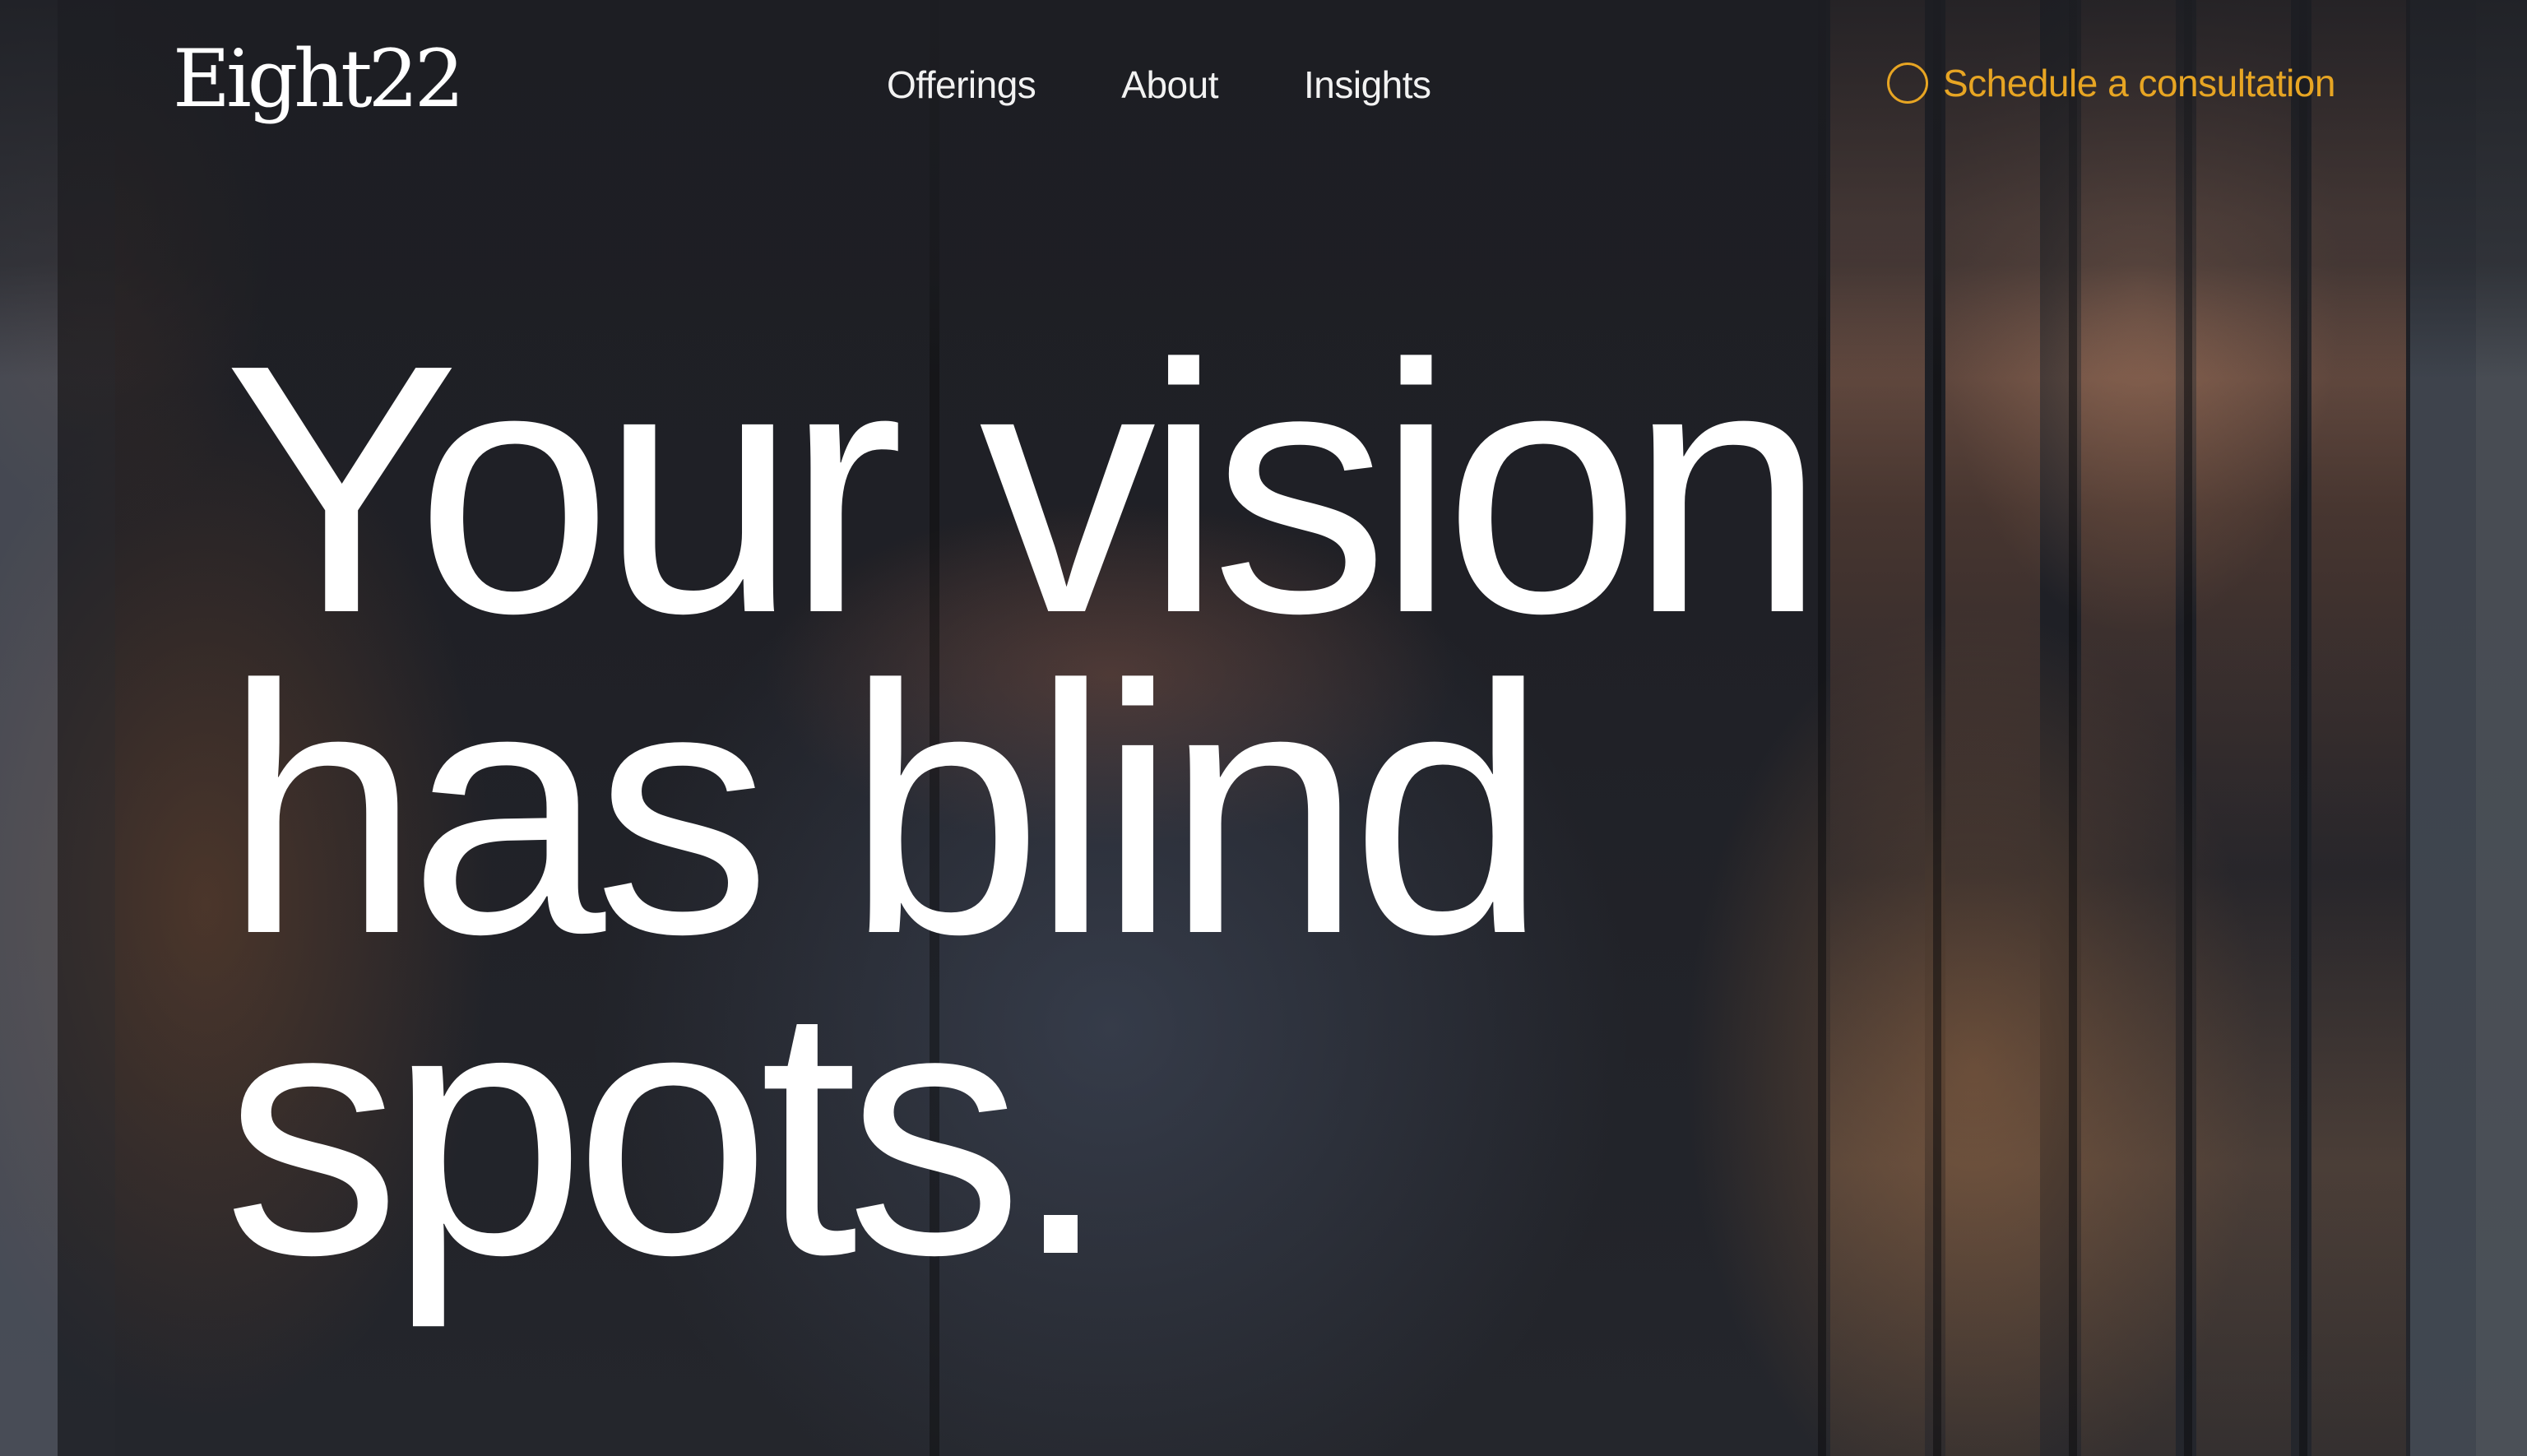 This screenshot has width=2527, height=1456. I want to click on headline-line-2: has blind, so click(886, 810).